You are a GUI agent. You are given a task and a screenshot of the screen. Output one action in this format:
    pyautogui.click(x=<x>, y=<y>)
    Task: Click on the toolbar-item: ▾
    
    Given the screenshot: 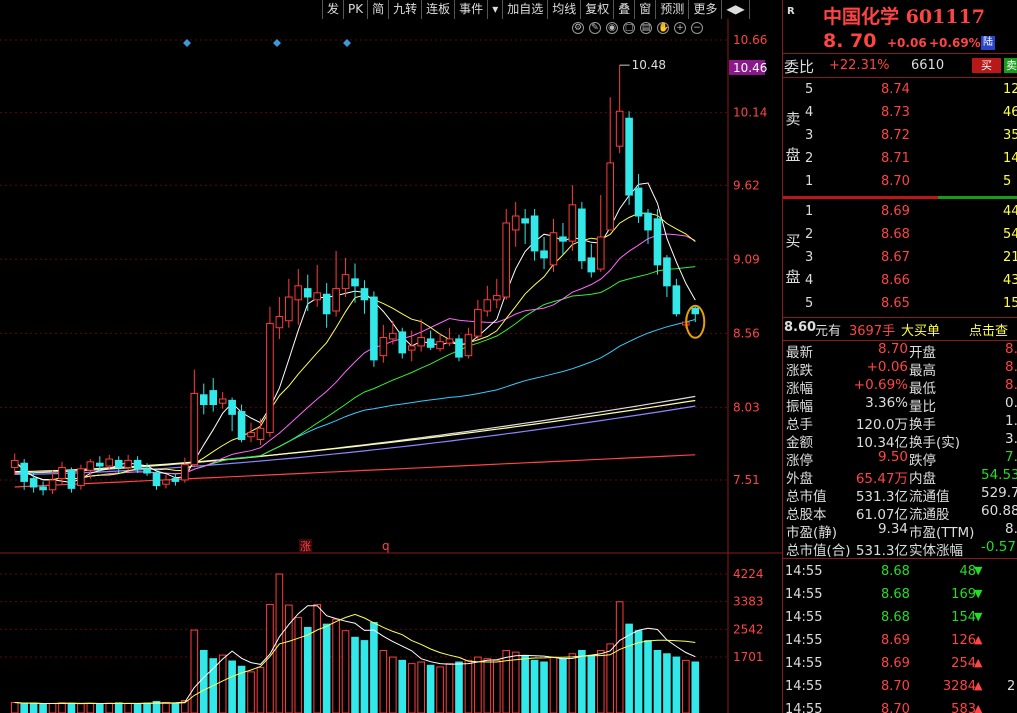 What is the action you would take?
    pyautogui.click(x=494, y=9)
    